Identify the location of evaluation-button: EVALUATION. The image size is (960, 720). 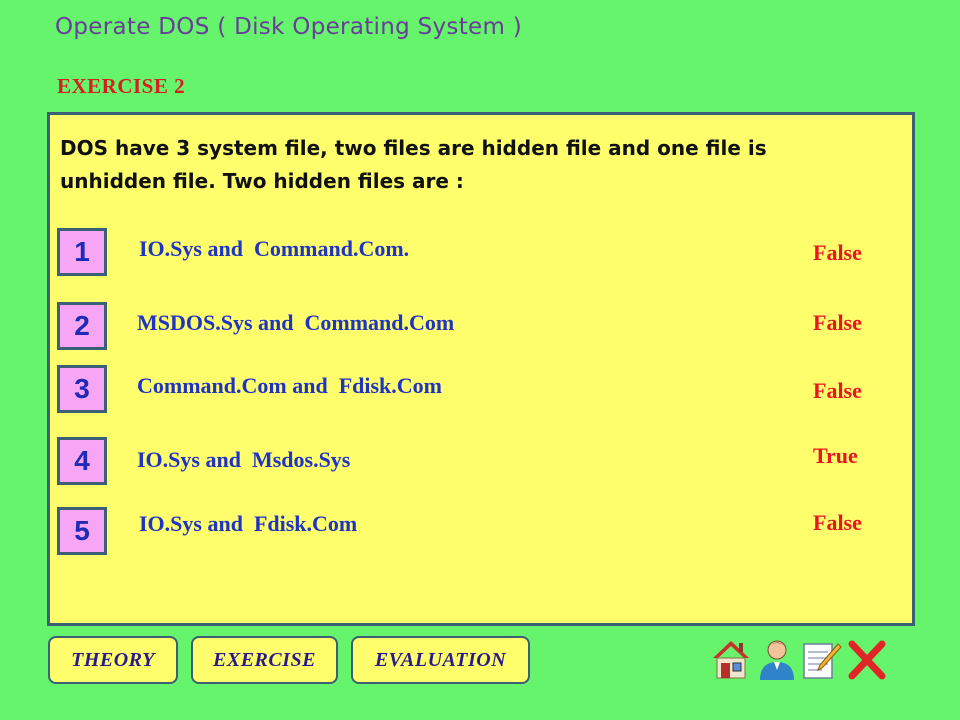
(440, 660).